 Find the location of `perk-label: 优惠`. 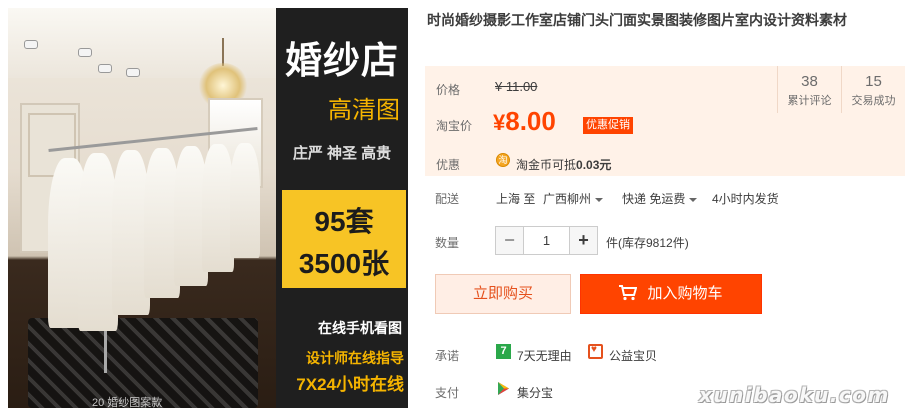

perk-label: 优惠 is located at coordinates (448, 165).